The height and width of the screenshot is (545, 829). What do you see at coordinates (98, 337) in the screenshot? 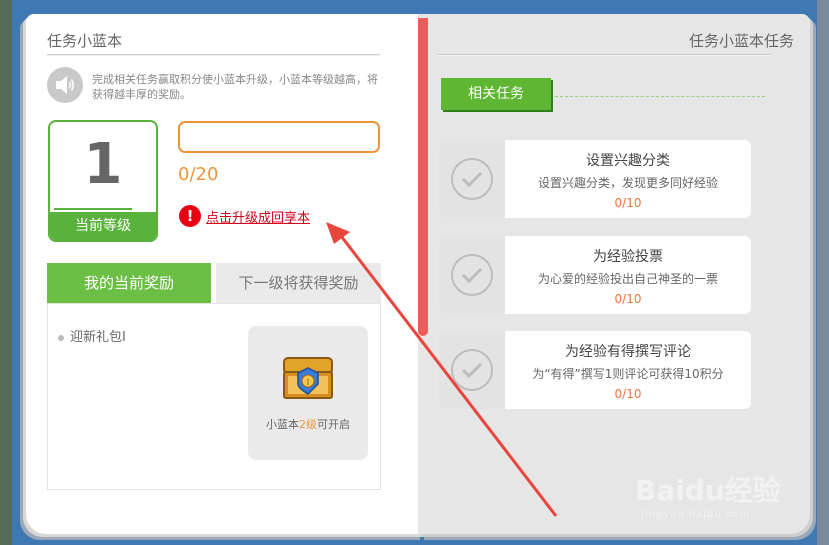
I see `reward-item-label: 迎新礼包I` at bounding box center [98, 337].